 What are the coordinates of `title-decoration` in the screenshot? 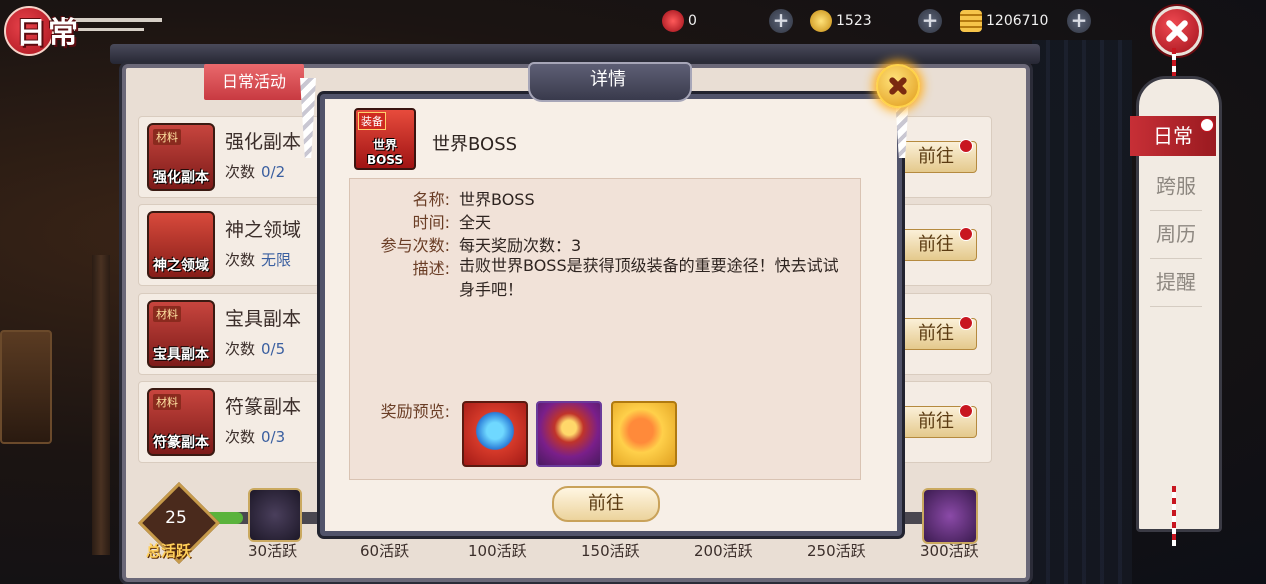 It's located at (109, 29).